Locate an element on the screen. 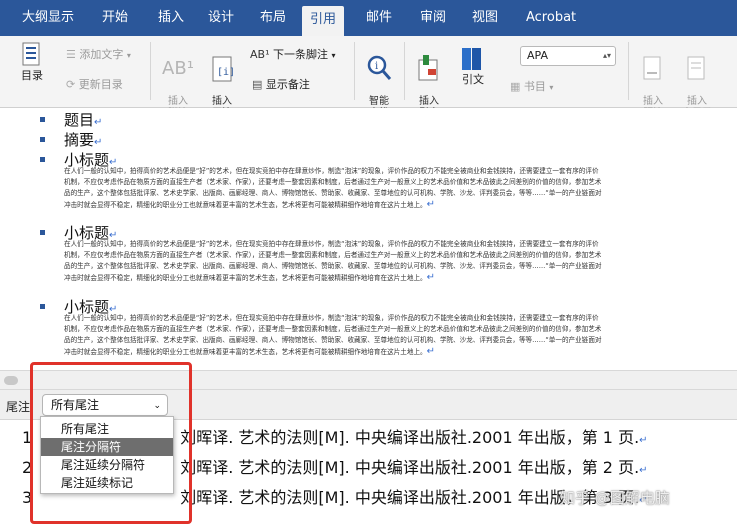 The width and height of the screenshot is (737, 528). update-toc-button: ⟳ 更新目录 is located at coordinates (94, 85).